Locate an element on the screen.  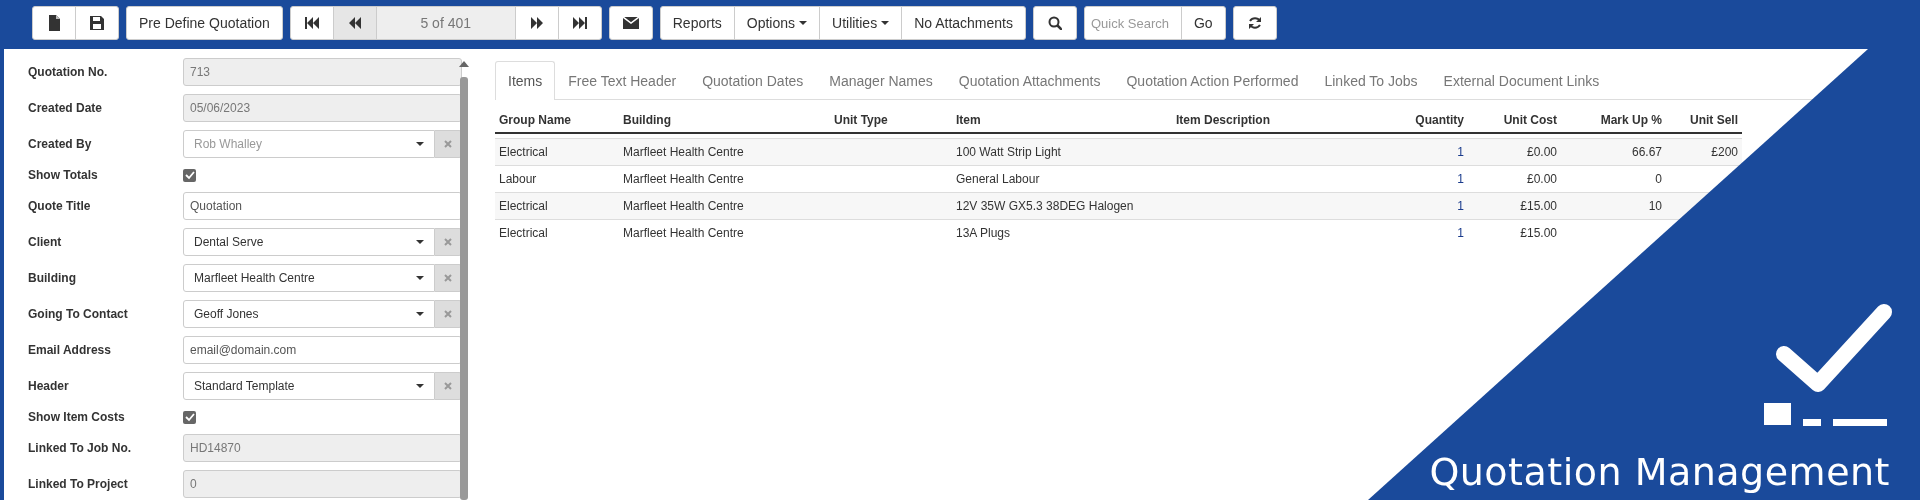
fast-forward-button is located at coordinates (536, 23).